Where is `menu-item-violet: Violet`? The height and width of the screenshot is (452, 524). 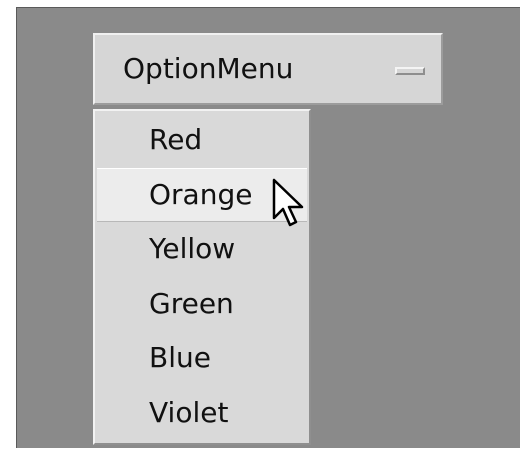 menu-item-violet: Violet is located at coordinates (202, 413).